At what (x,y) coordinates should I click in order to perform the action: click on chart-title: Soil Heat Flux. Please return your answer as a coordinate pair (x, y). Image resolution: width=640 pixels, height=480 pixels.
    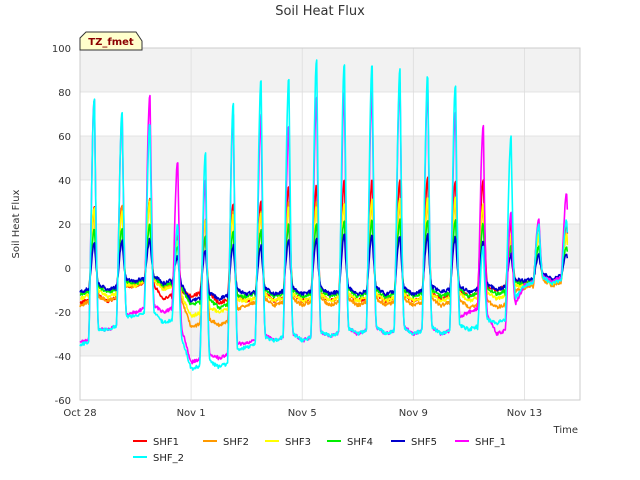
    Looking at the image, I should click on (320, 11).